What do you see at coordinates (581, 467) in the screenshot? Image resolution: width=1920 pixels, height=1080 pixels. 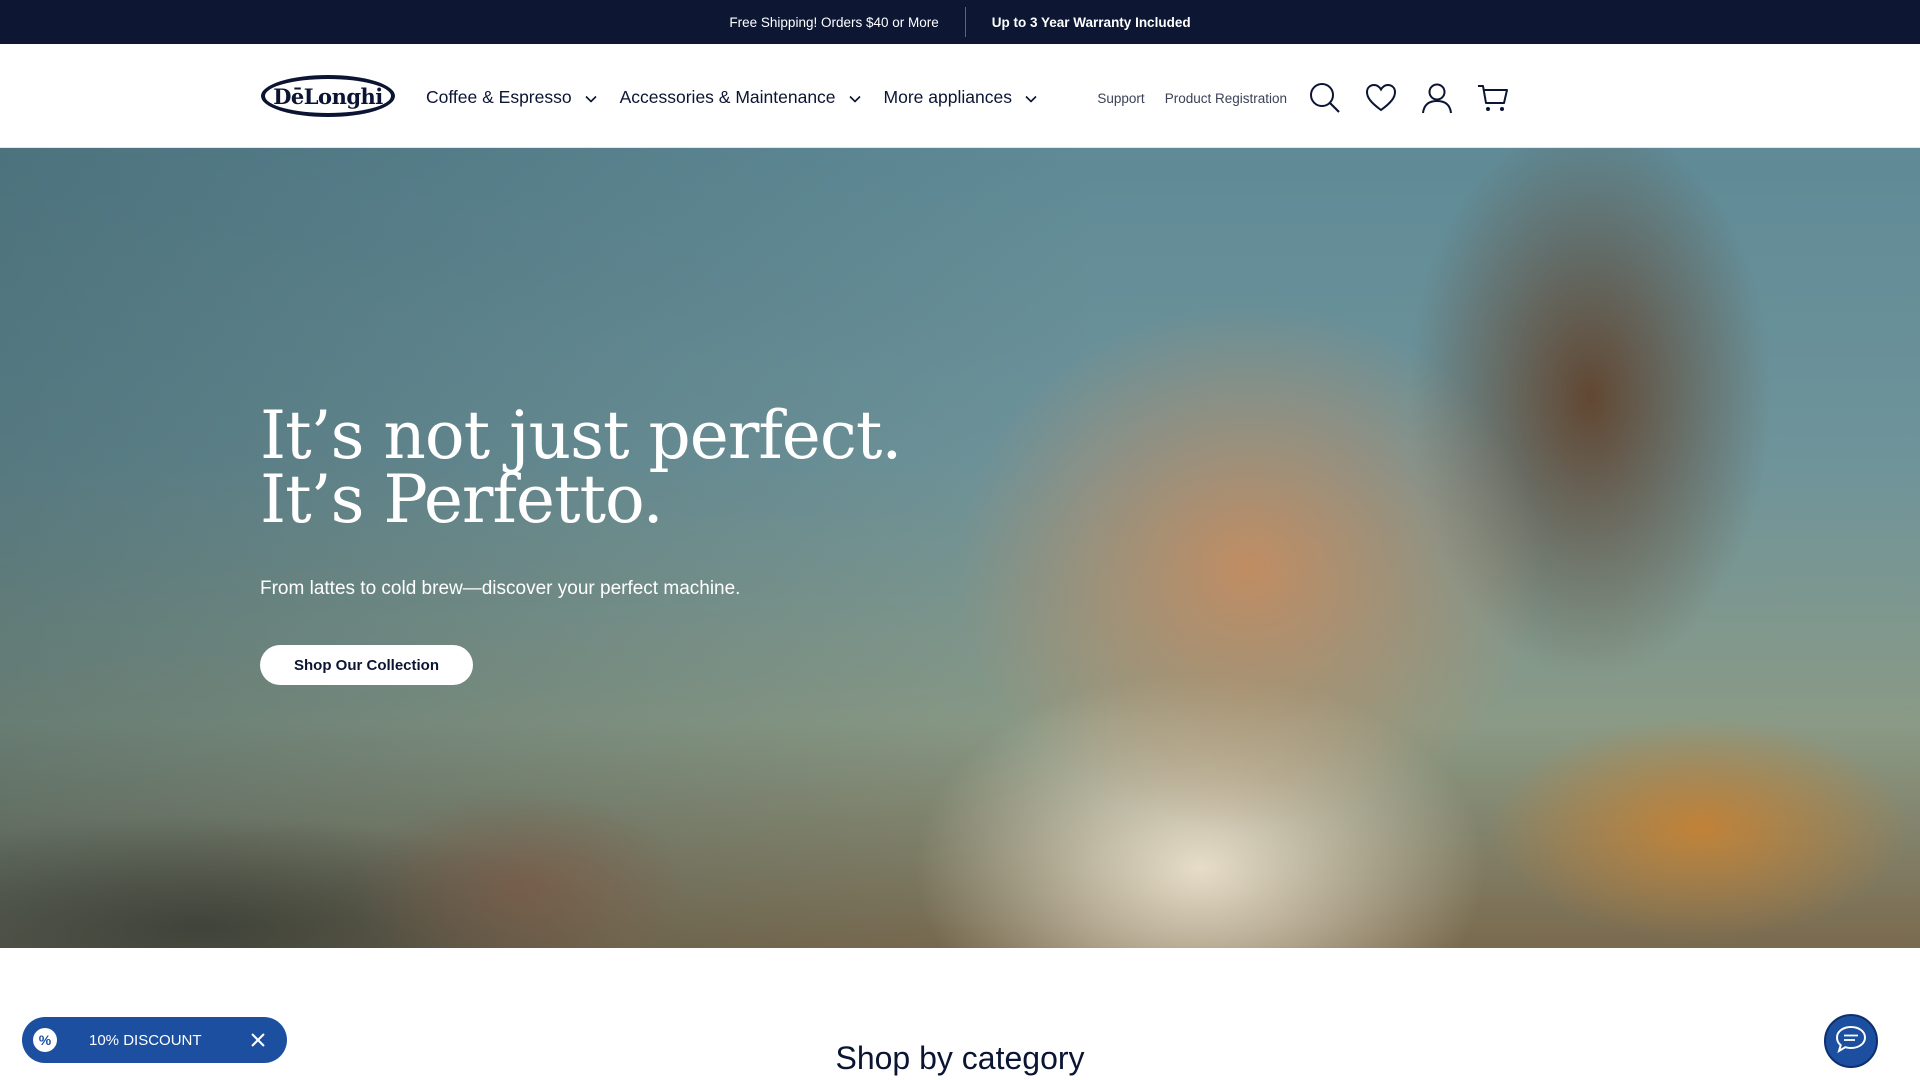 I see `hero-title: It’s not just perfect. It’s Perfetto.` at bounding box center [581, 467].